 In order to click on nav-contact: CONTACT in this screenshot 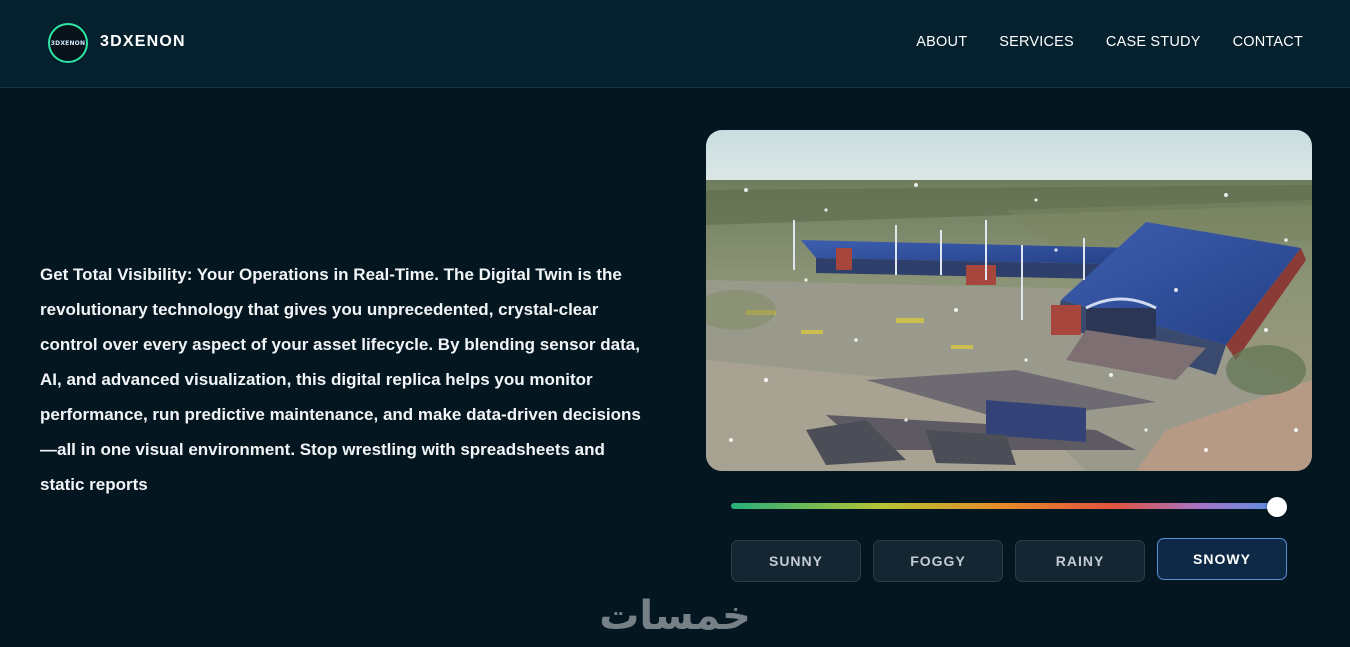, I will do `click(1268, 42)`.